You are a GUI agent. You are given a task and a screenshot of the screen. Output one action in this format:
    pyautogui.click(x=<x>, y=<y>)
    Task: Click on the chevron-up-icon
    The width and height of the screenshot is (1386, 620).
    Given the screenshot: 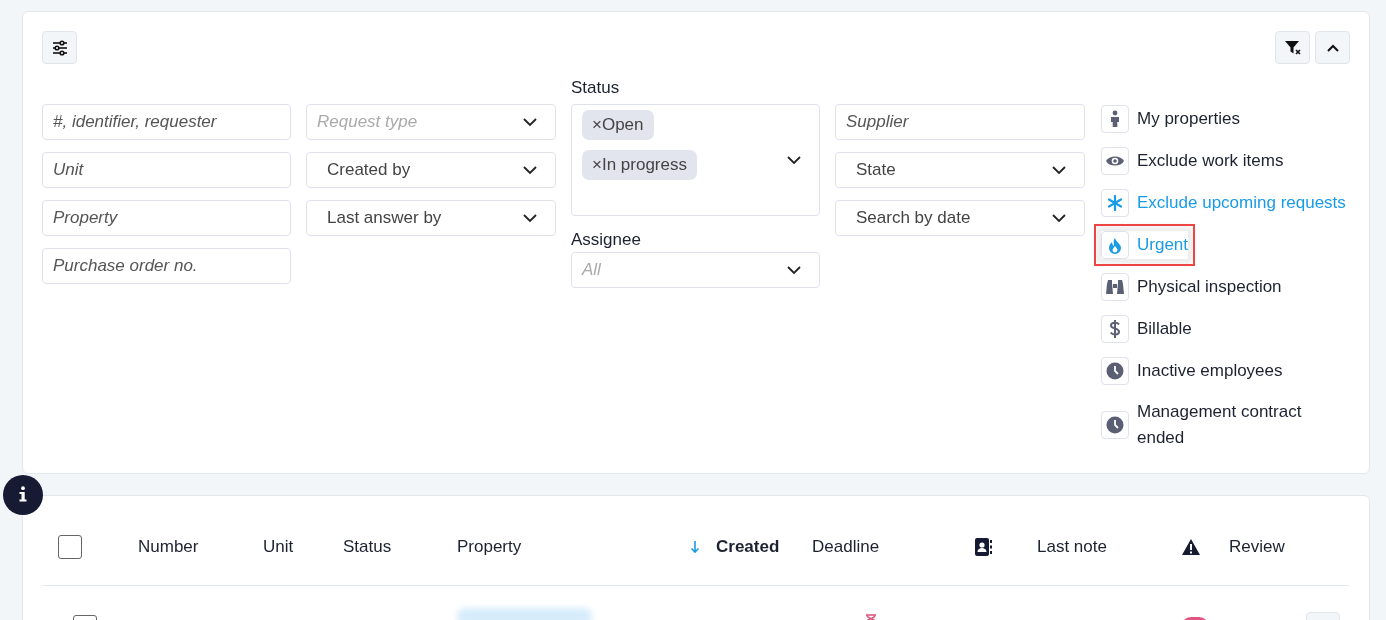 What is the action you would take?
    pyautogui.click(x=1332, y=47)
    